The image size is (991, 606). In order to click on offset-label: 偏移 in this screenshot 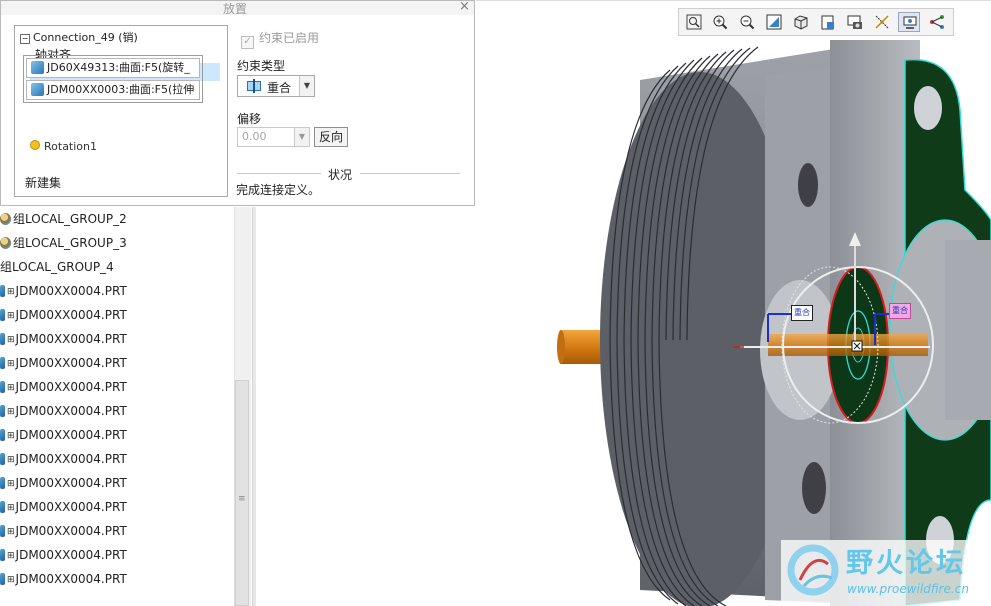, I will do `click(249, 119)`.